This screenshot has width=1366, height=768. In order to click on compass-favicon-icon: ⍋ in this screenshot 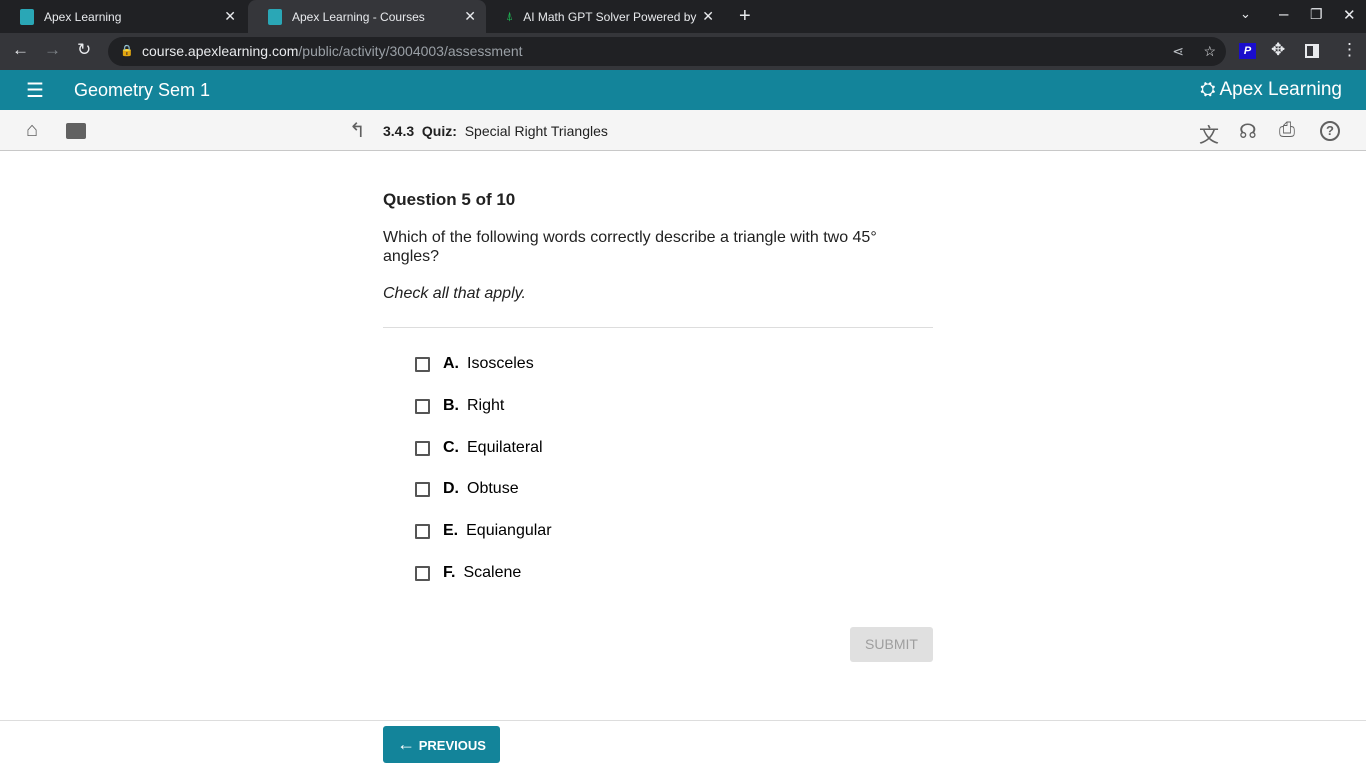, I will do `click(510, 16)`.